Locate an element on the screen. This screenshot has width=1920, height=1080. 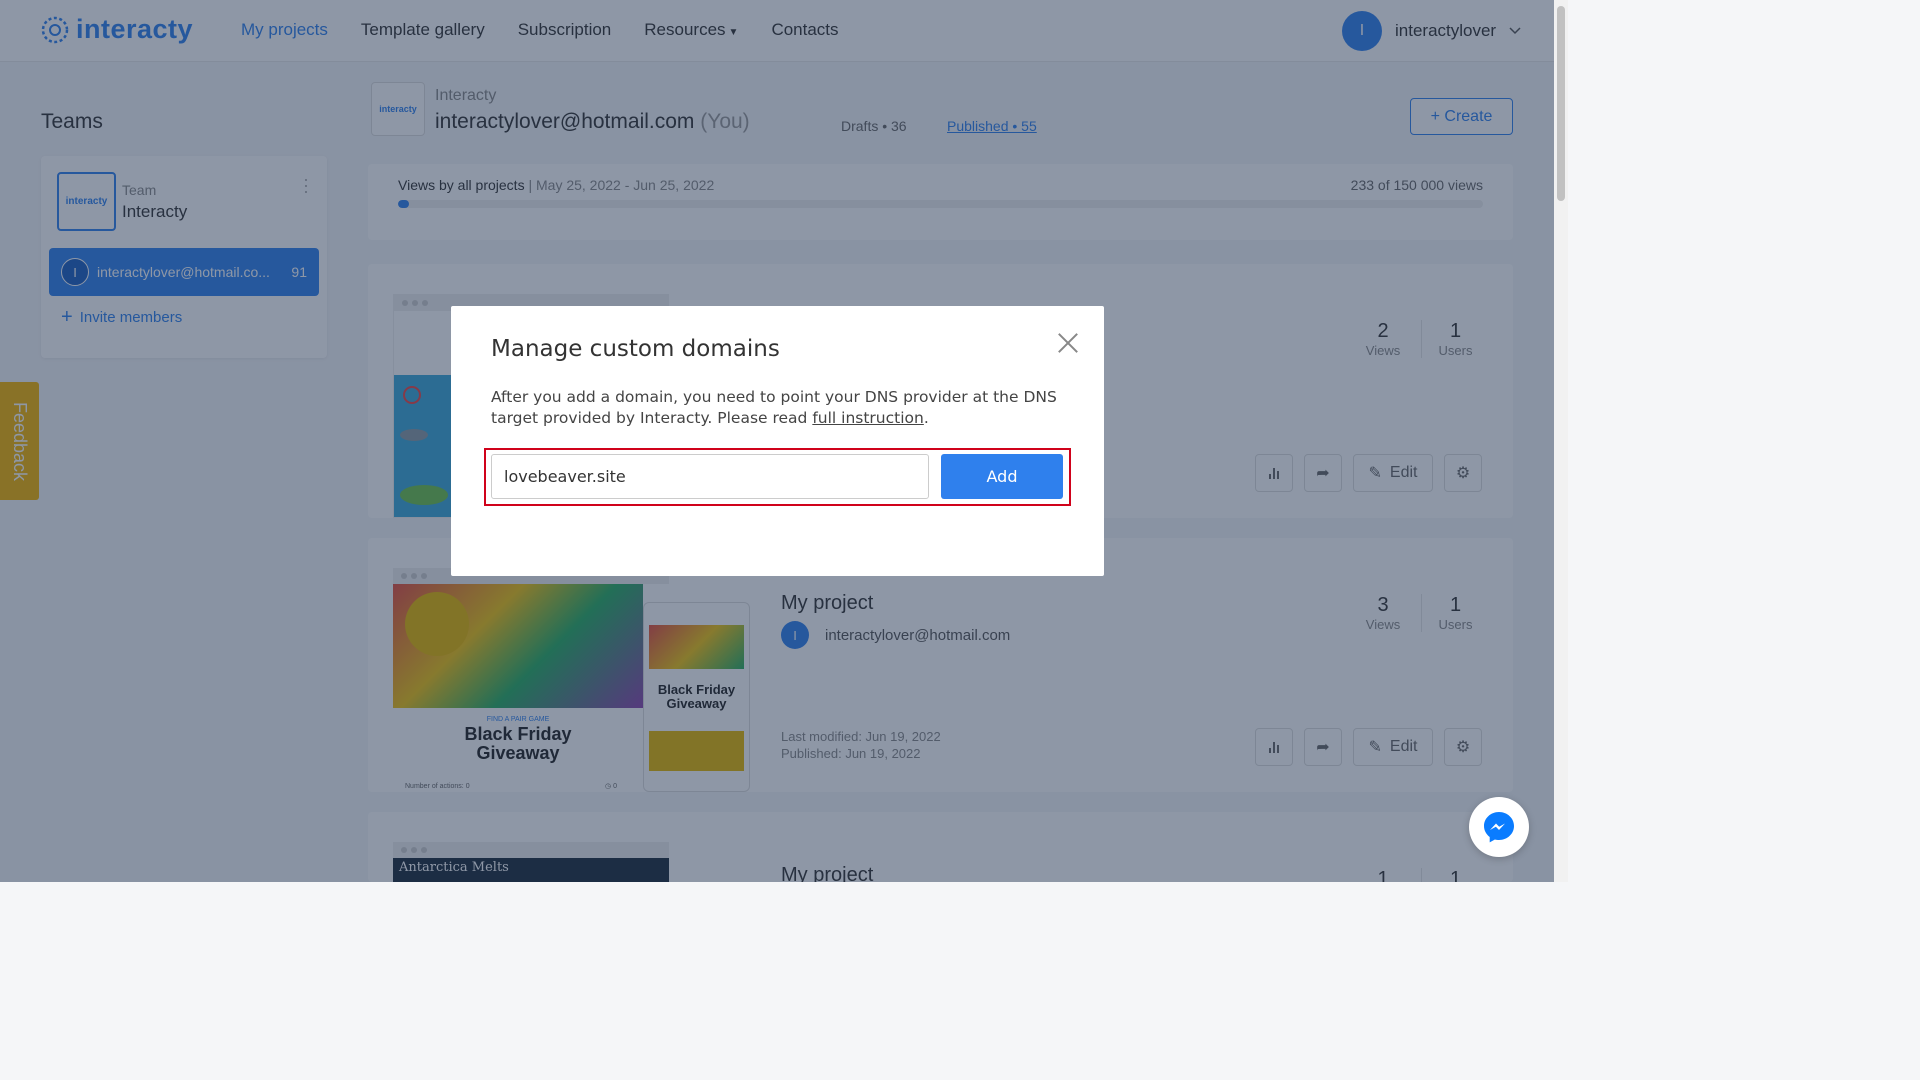
messenger-icon is located at coordinates (1499, 827).